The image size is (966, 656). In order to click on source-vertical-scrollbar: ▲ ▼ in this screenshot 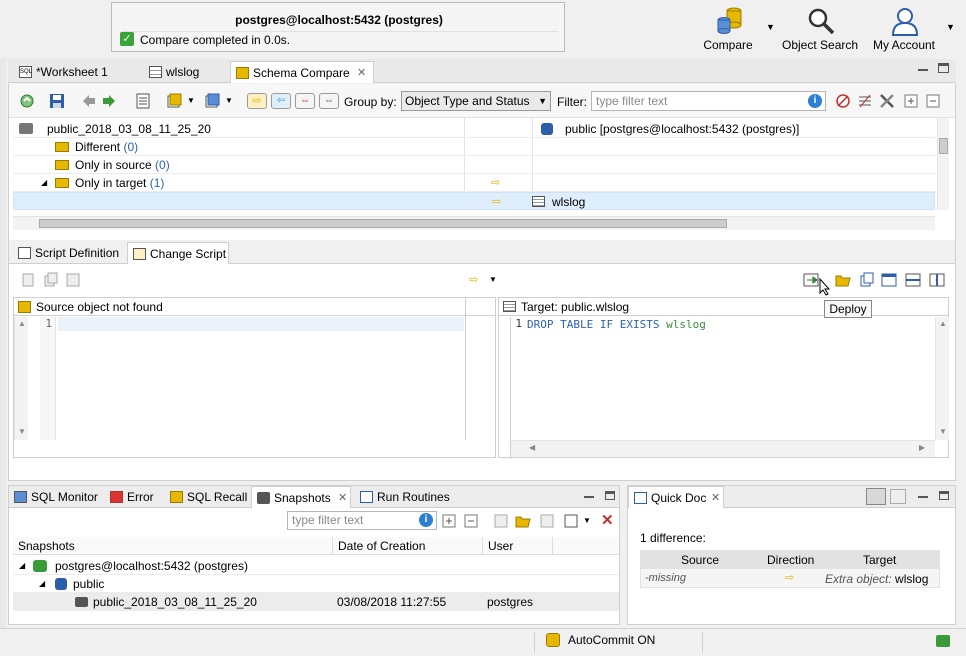, I will do `click(21, 378)`.